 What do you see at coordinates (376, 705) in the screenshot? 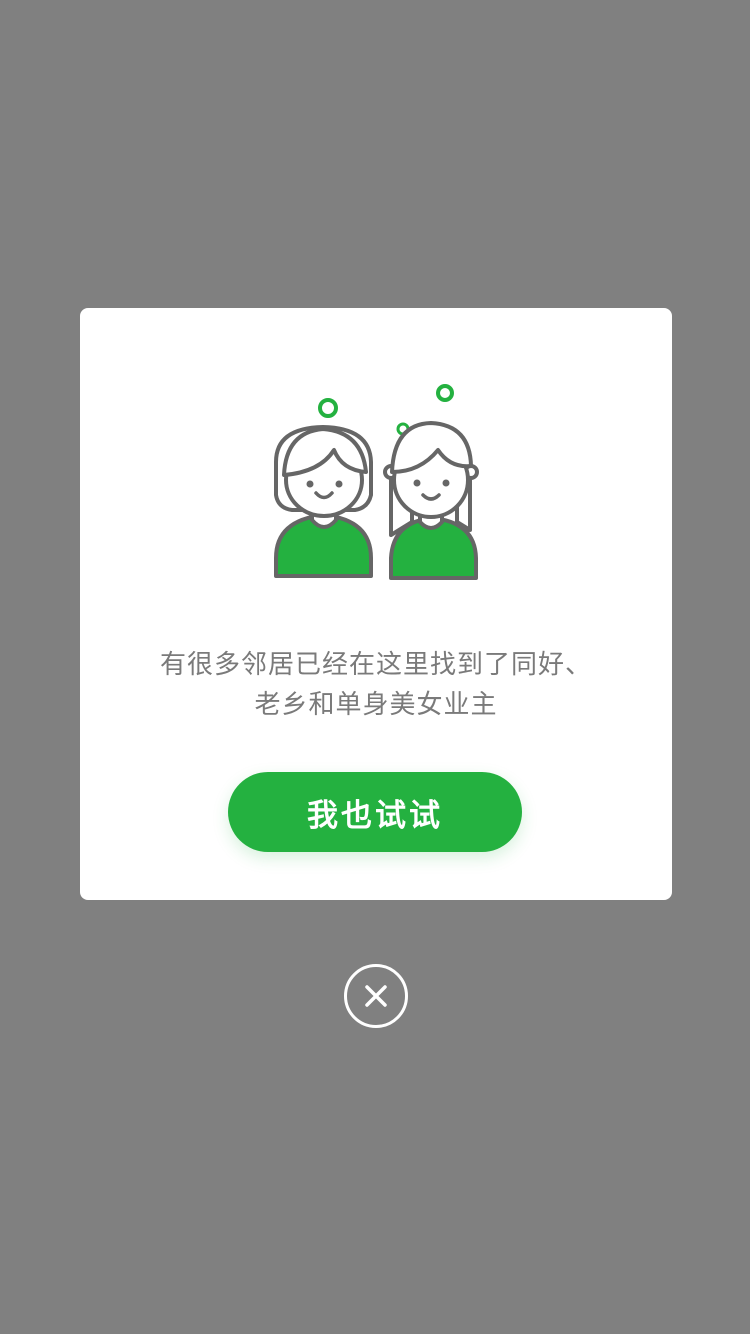
I see `invite-message-line: 老乡和单身美女业主` at bounding box center [376, 705].